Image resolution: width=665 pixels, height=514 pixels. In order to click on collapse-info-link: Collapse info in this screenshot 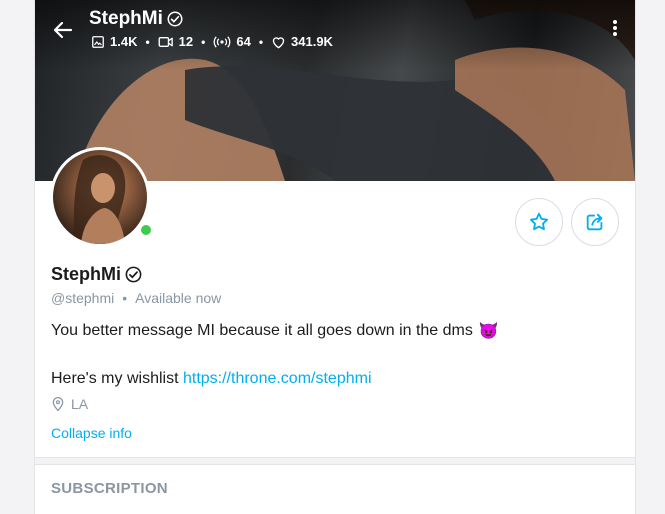, I will do `click(91, 433)`.